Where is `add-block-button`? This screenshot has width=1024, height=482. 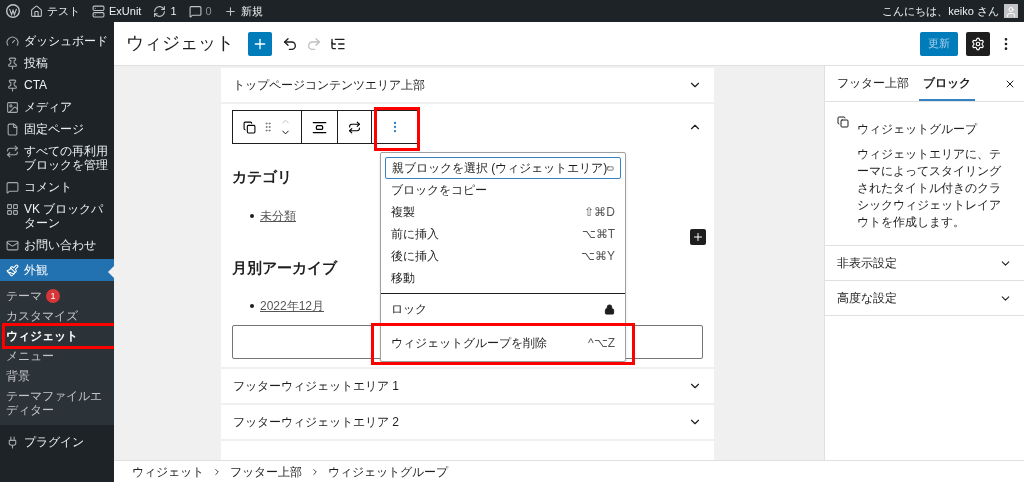
add-block-button is located at coordinates (260, 43).